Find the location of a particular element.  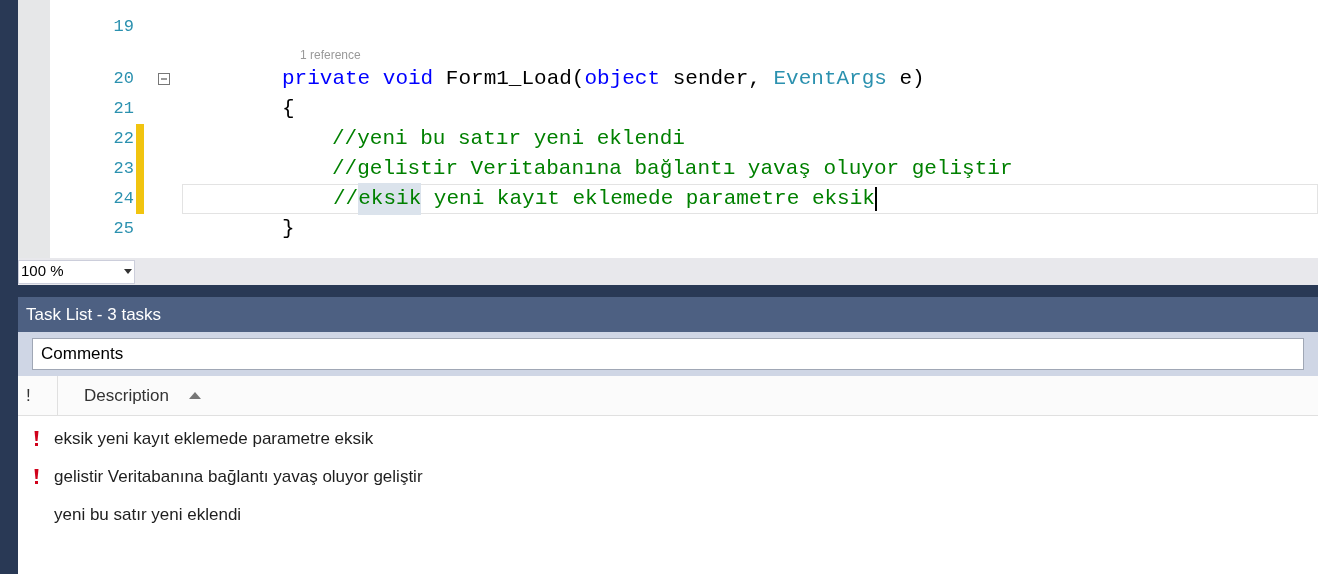

line-number: 21 is located at coordinates (123, 109).